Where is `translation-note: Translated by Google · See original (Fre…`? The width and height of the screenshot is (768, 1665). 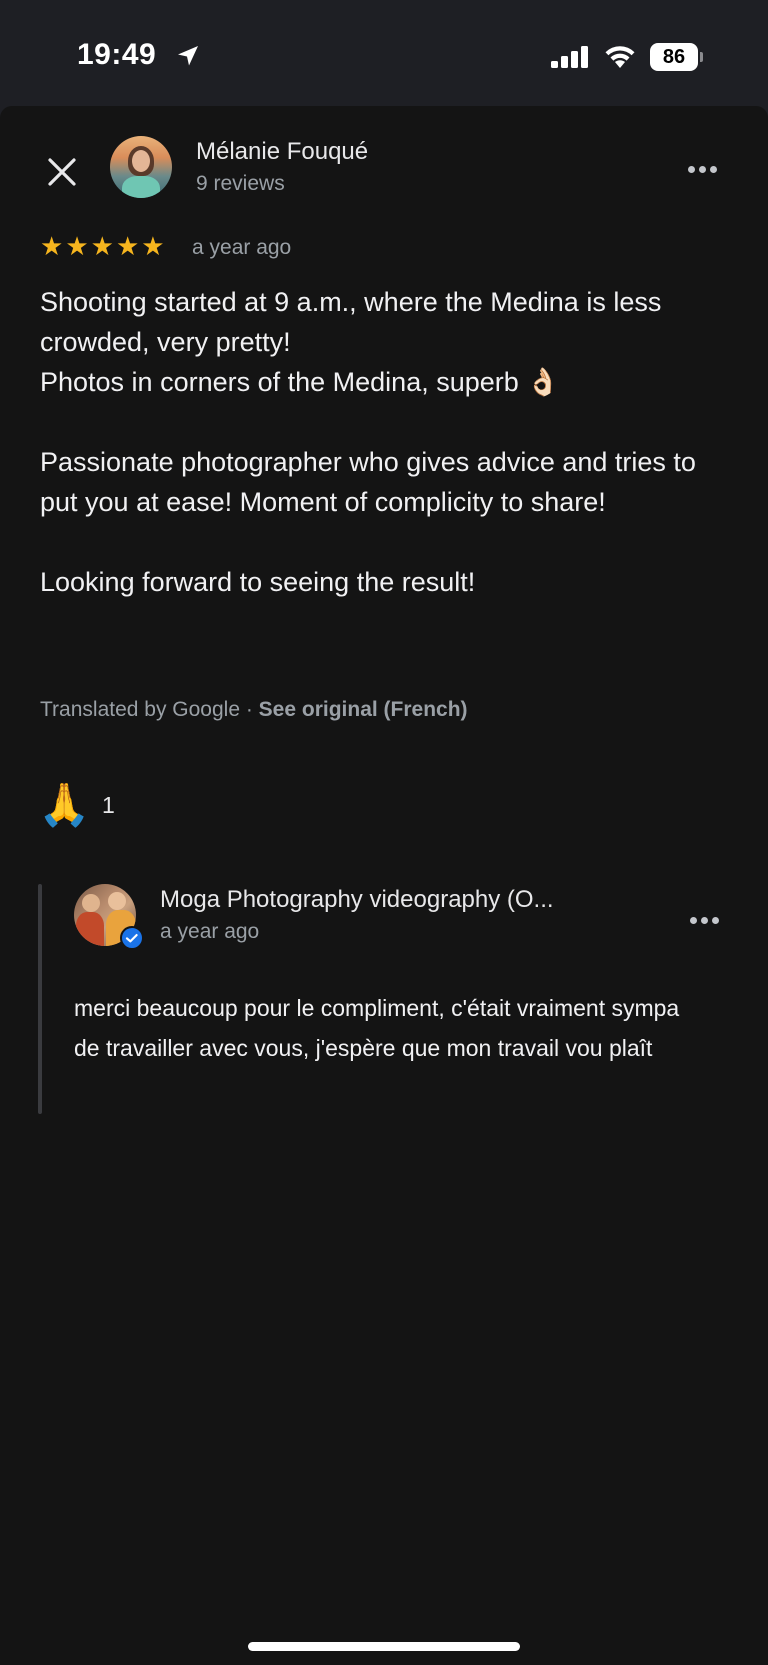
translation-note: Translated by Google · See original (Fre… is located at coordinates (254, 710).